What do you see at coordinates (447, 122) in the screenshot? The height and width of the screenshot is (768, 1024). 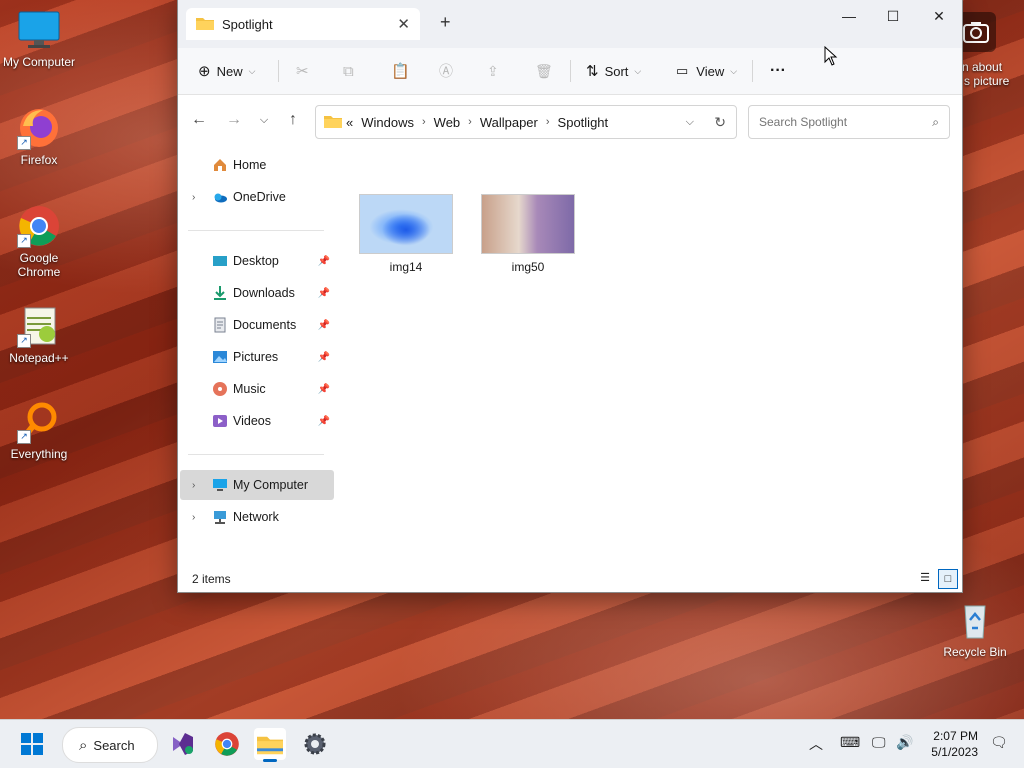 I see `breadcrumb-web: Web` at bounding box center [447, 122].